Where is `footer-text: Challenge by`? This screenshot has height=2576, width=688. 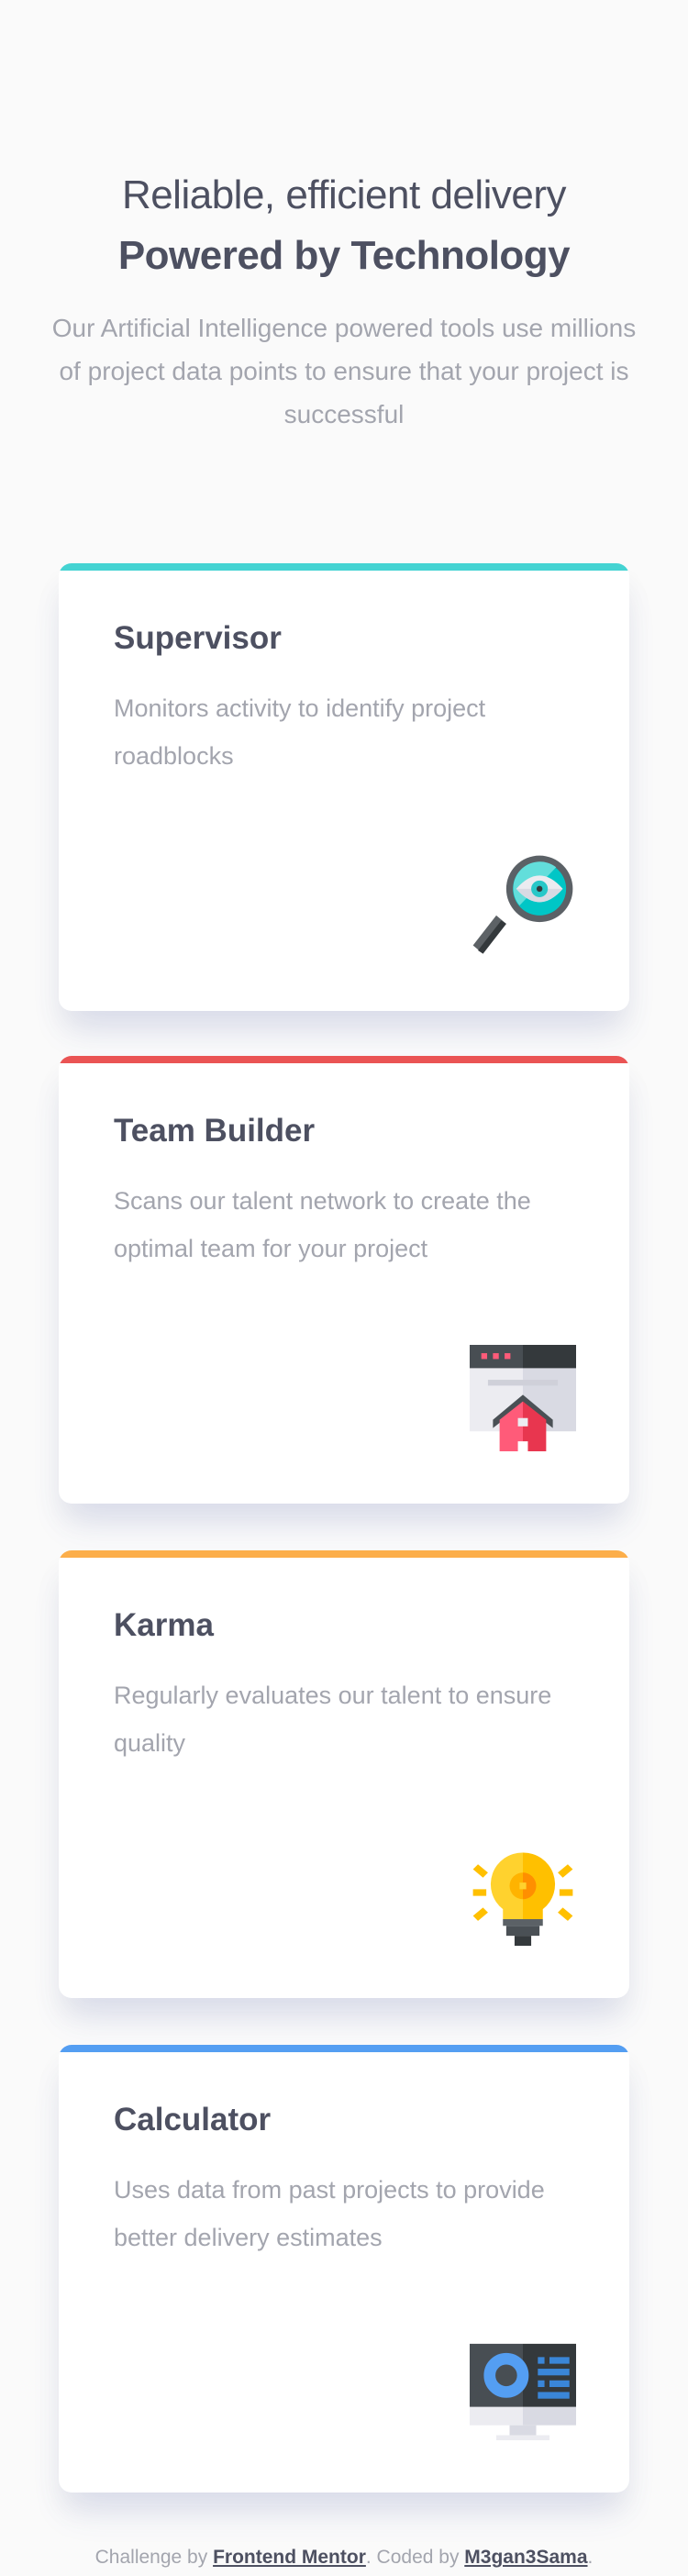
footer-text: Challenge by is located at coordinates (154, 2557).